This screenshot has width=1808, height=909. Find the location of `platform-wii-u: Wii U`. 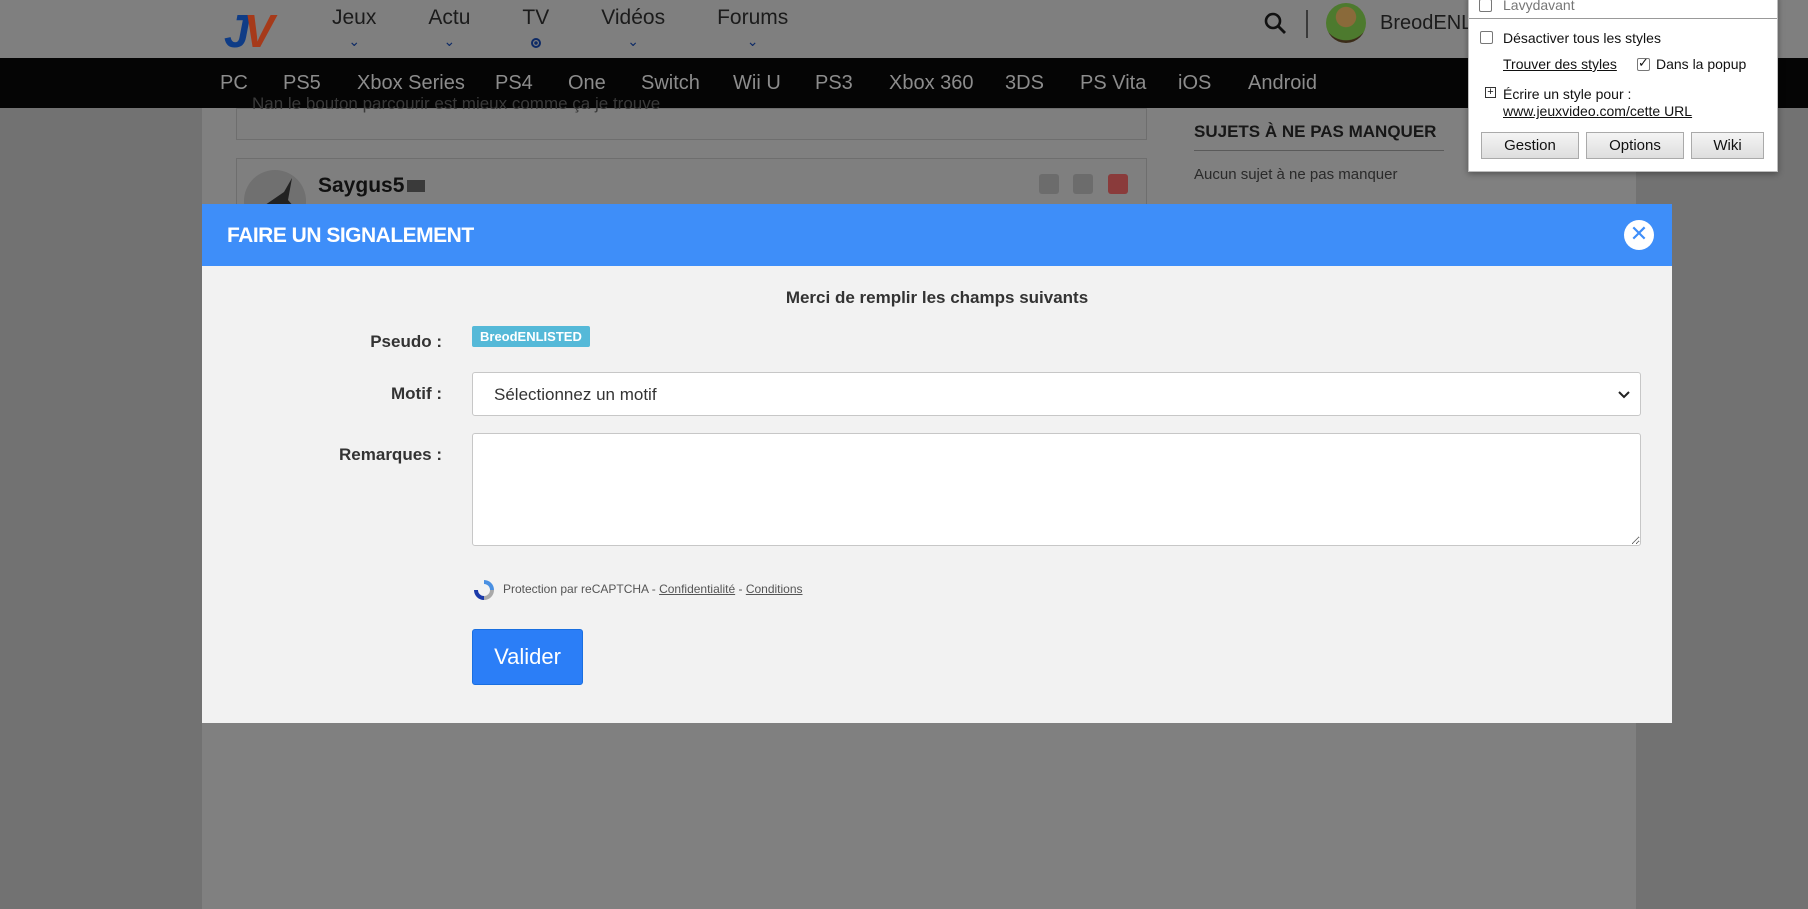

platform-wii-u: Wii U is located at coordinates (757, 83).